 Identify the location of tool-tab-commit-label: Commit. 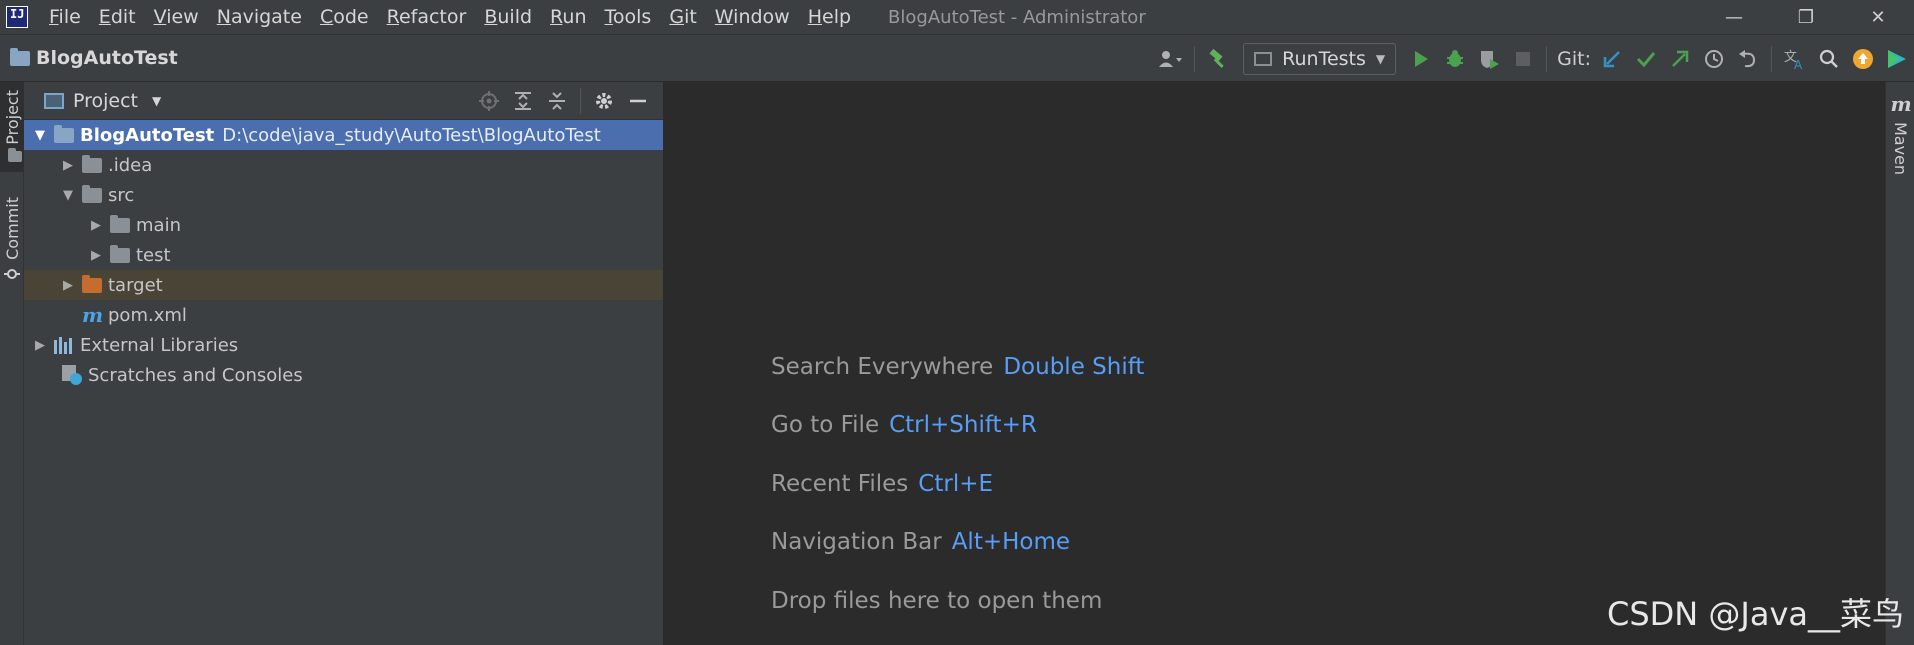
(12, 228).